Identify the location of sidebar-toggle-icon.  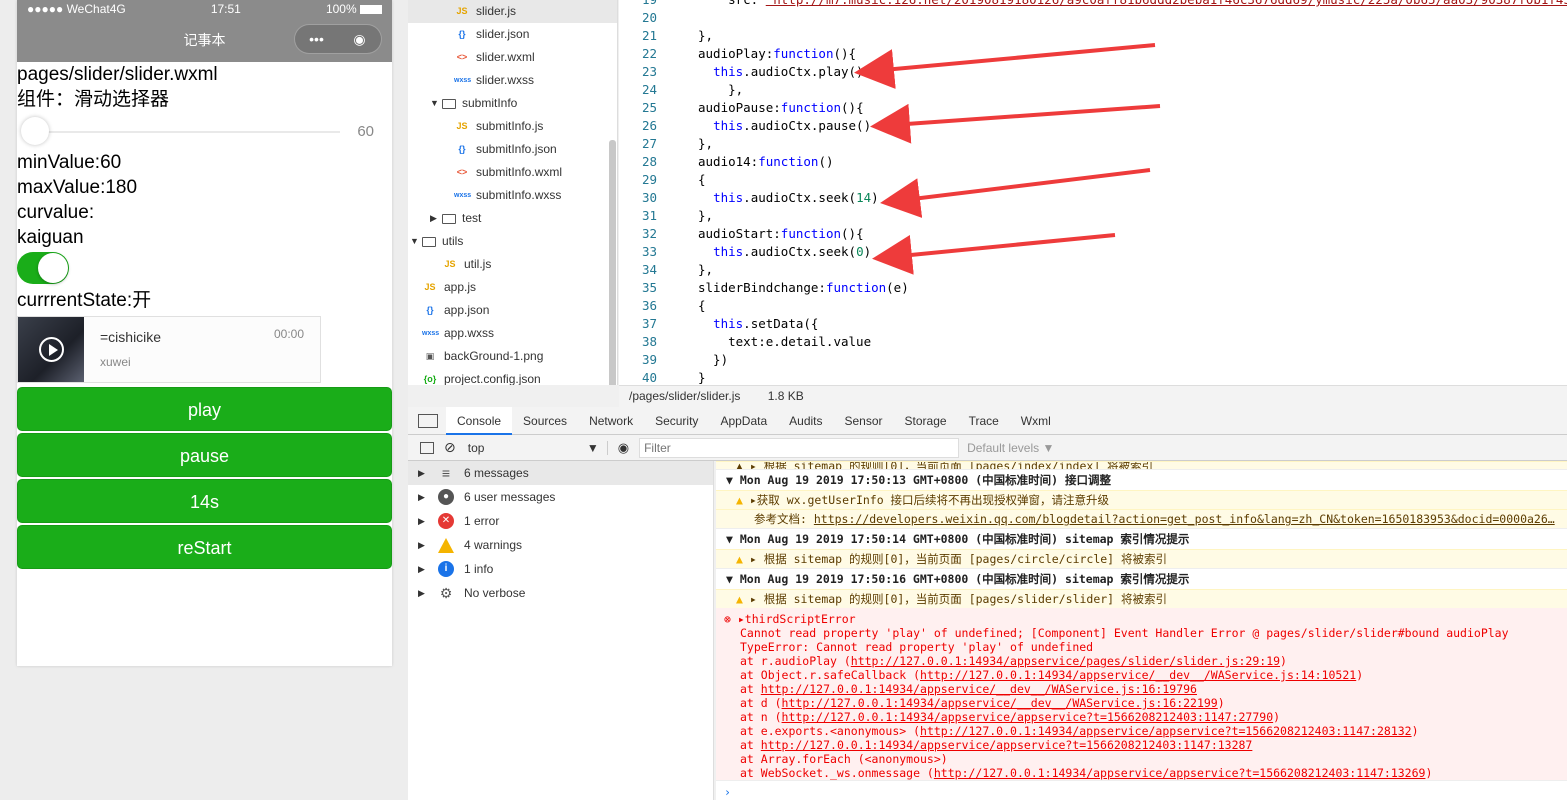
(427, 447).